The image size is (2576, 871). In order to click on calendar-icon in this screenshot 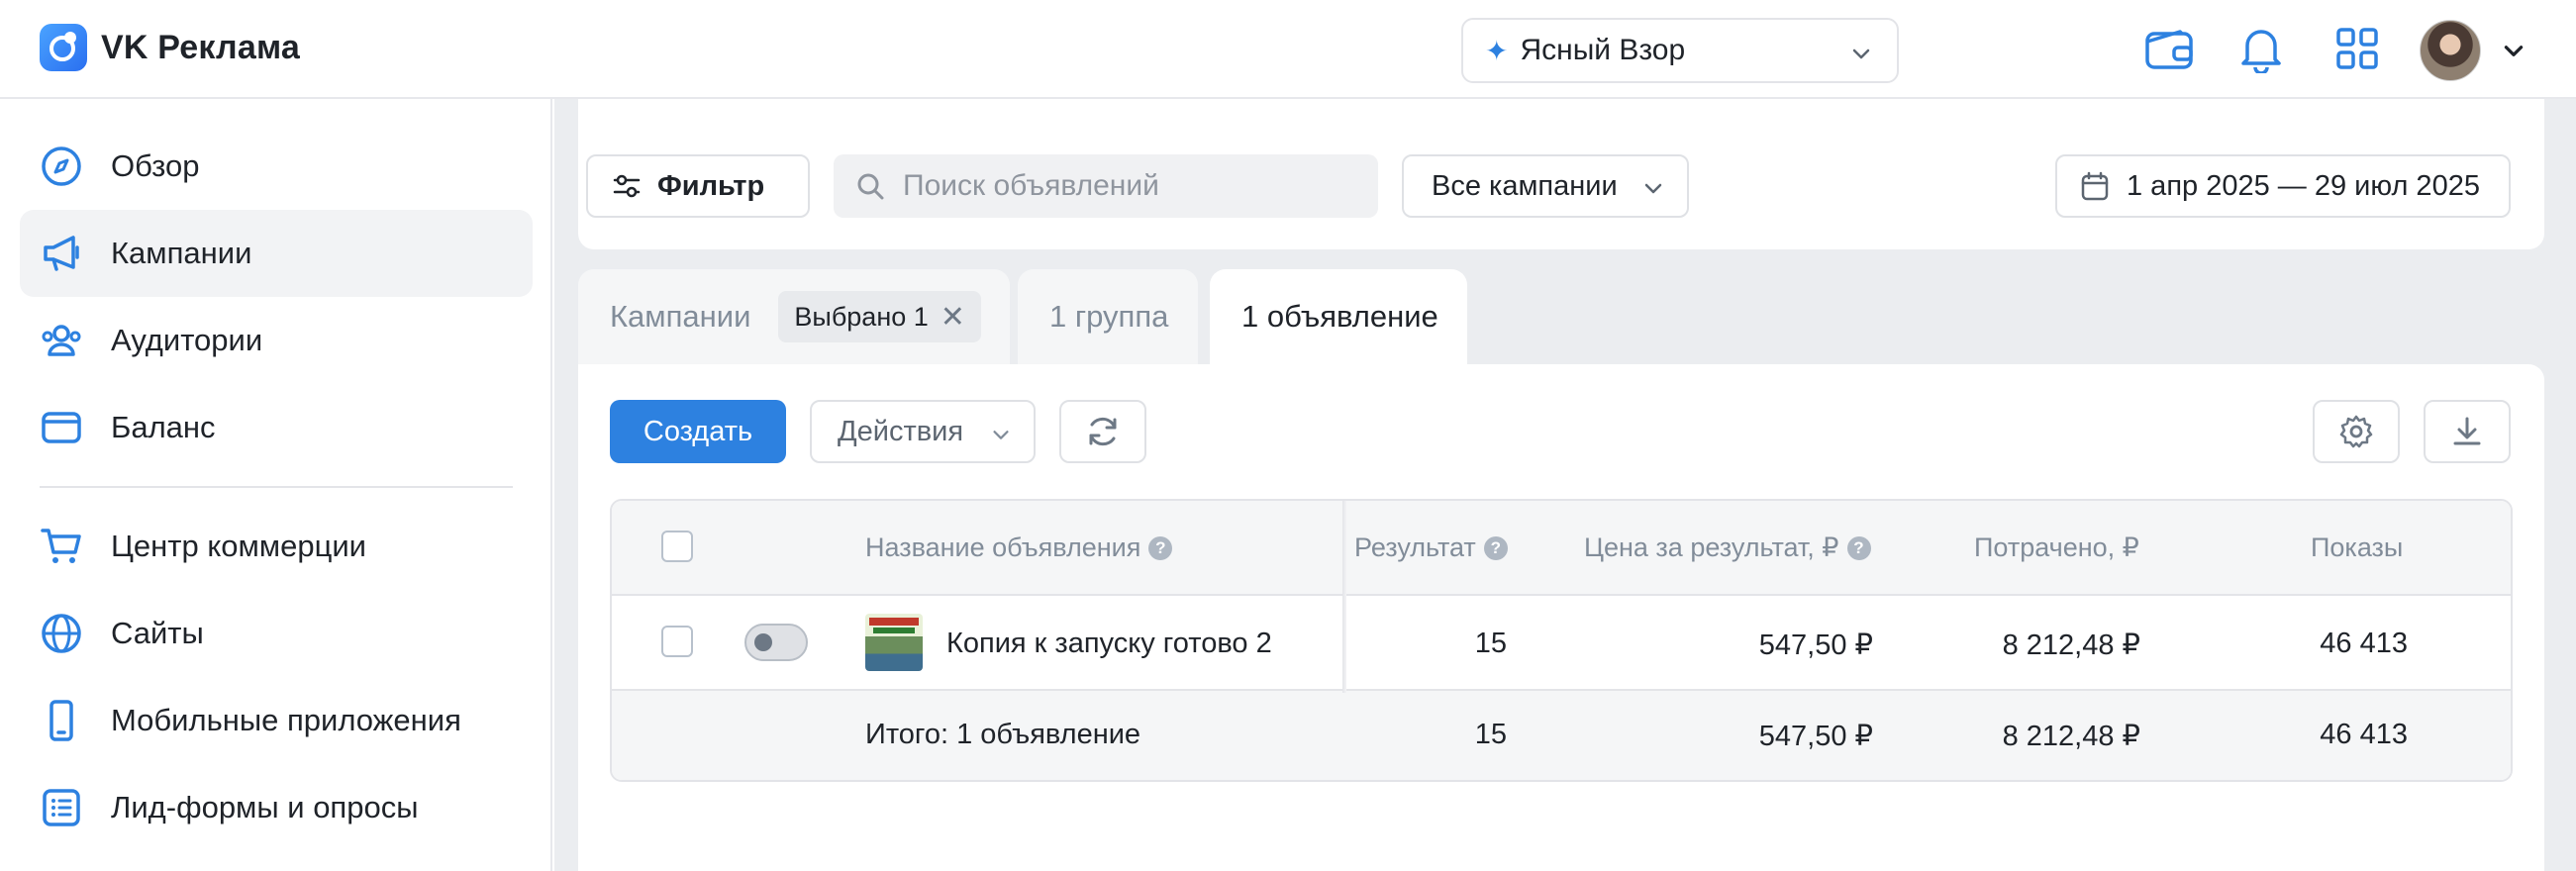, I will do `click(2095, 186)`.